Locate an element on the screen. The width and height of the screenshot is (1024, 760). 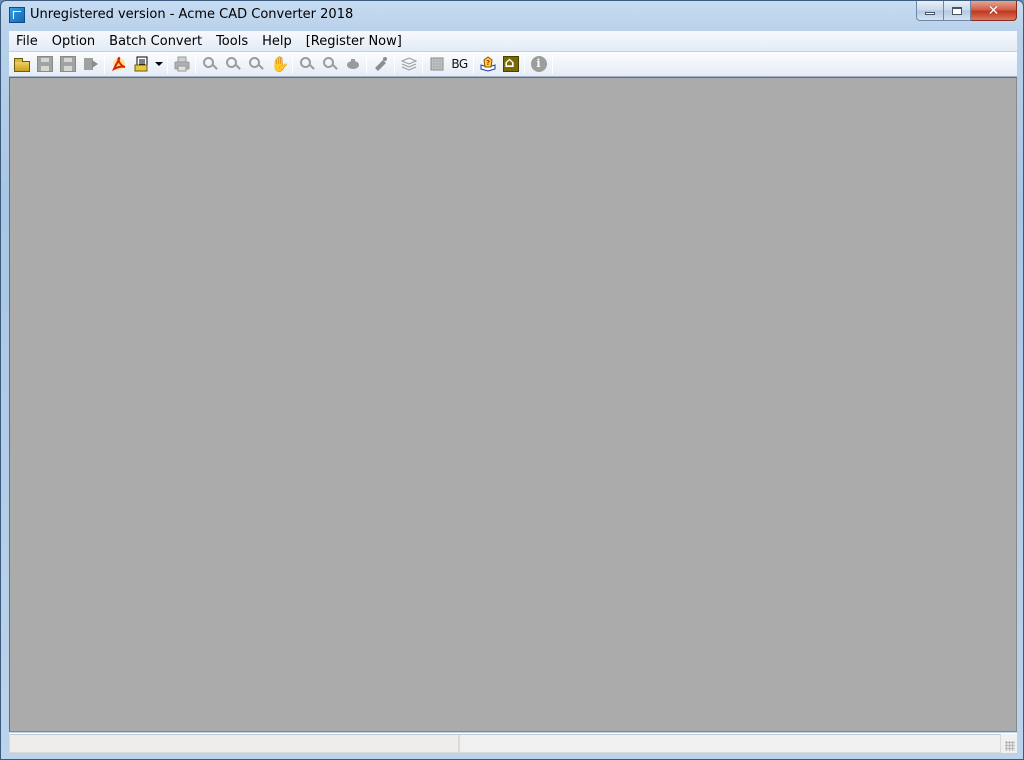
background-color-button: BG is located at coordinates (459, 64).